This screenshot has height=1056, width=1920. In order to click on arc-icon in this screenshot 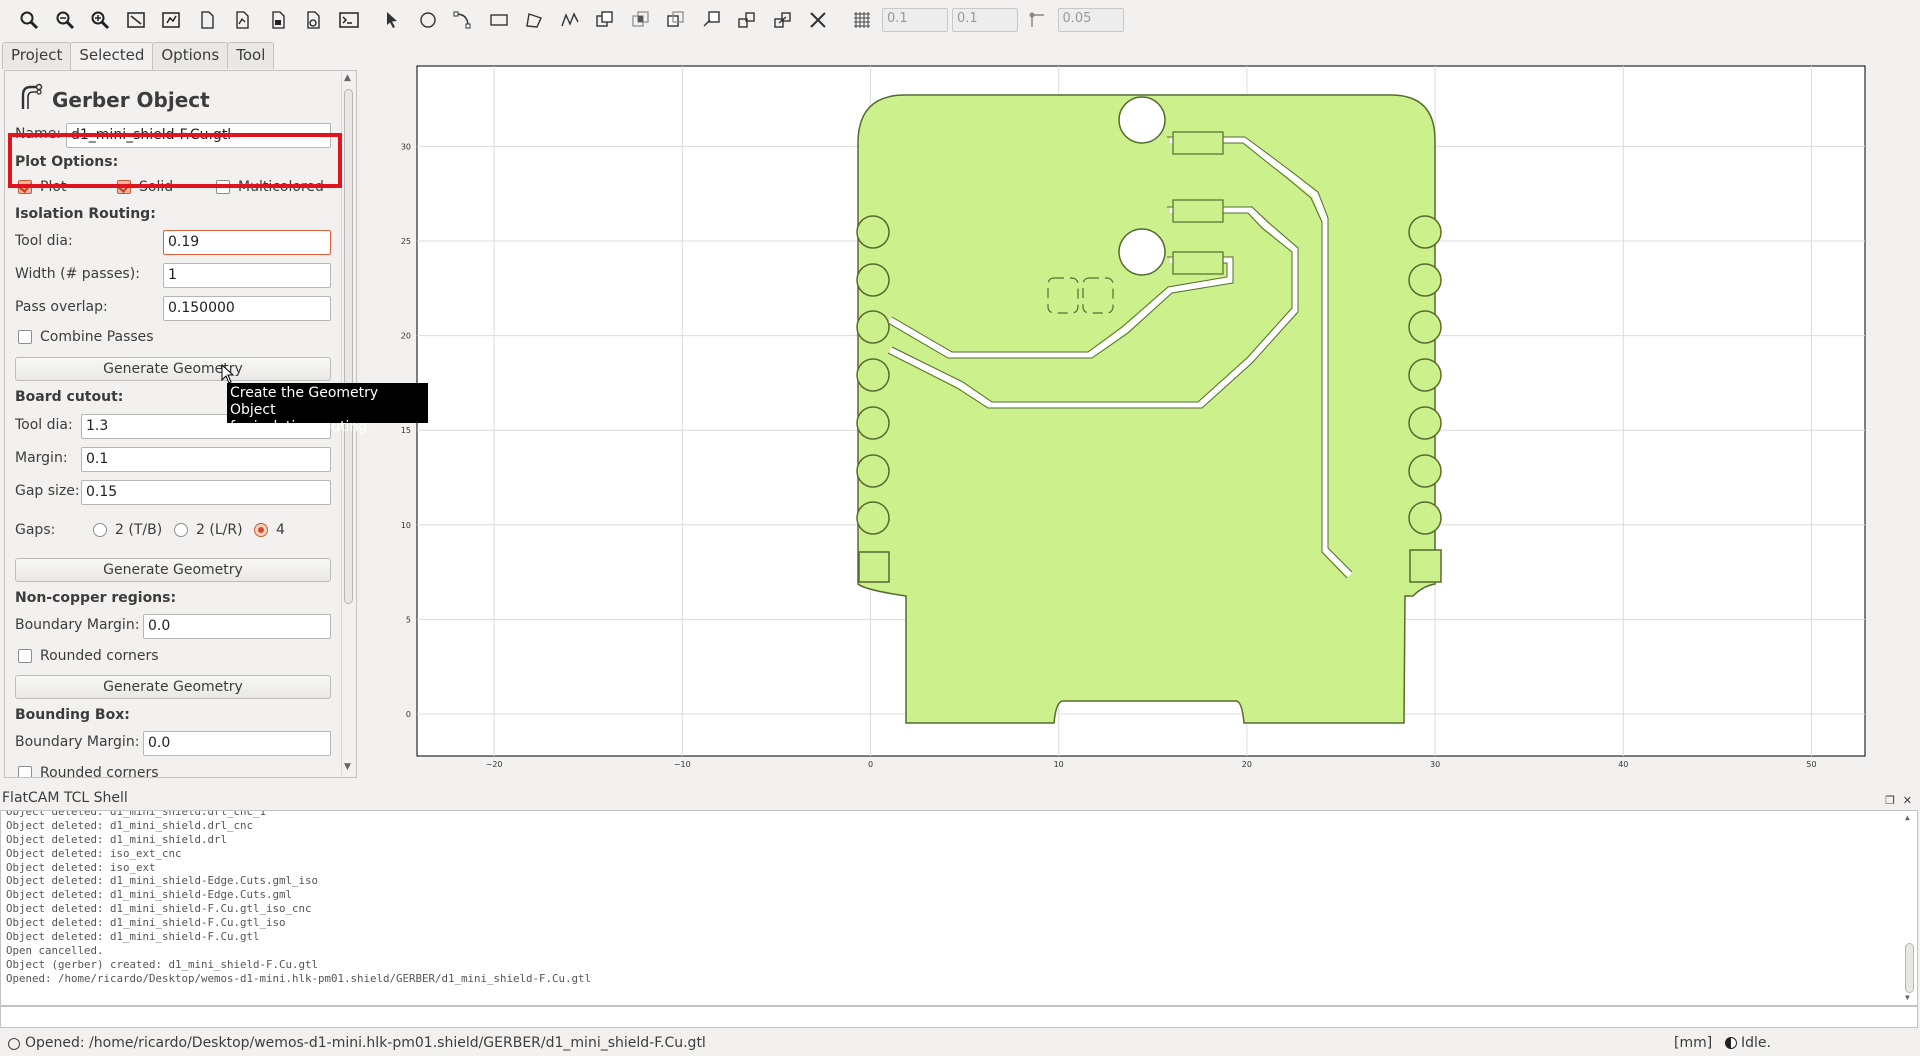, I will do `click(463, 20)`.